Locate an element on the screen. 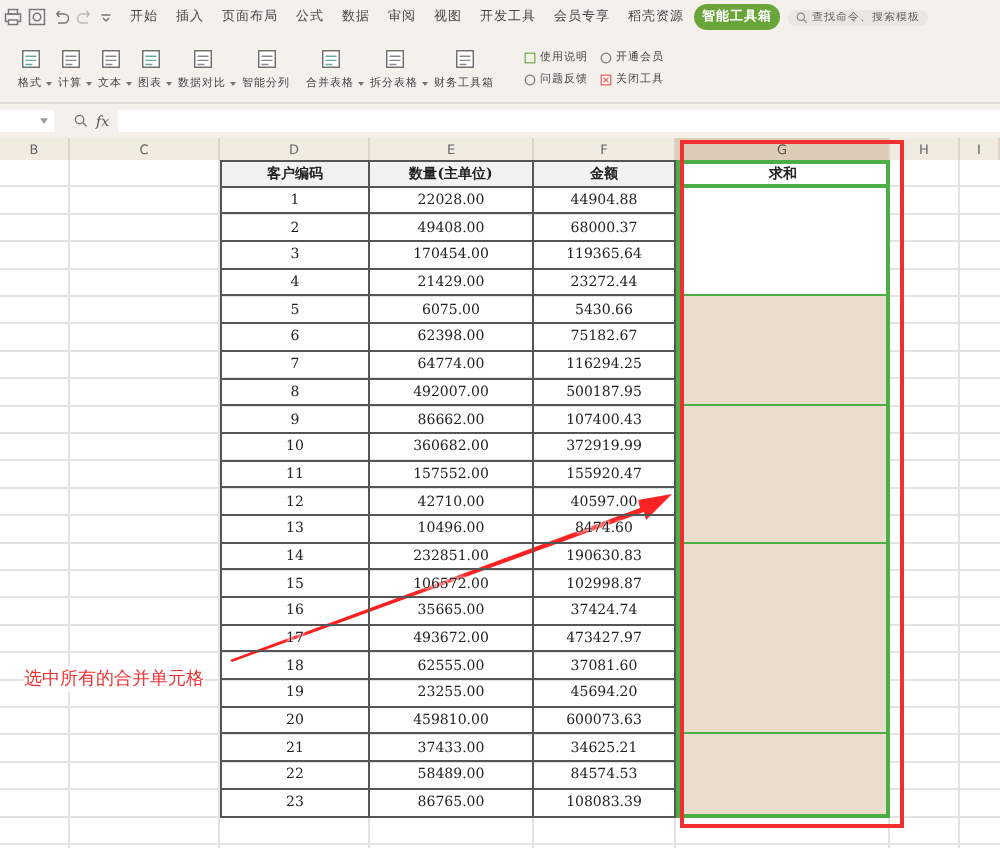 This screenshot has width=1000, height=848. name-box is located at coordinates (27, 121).